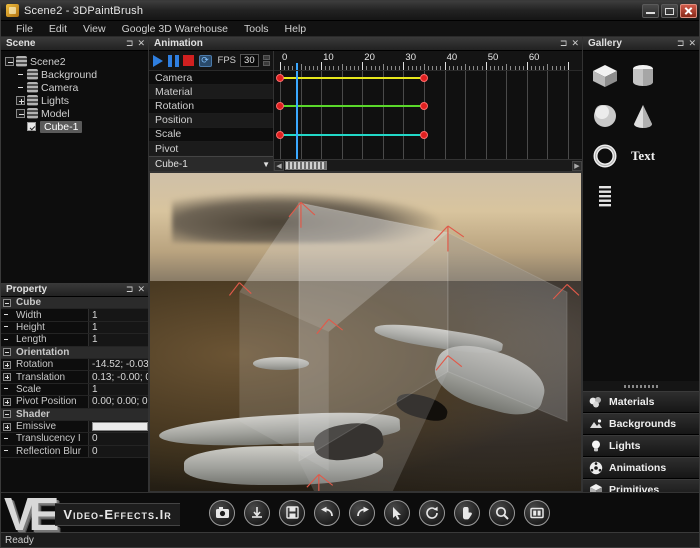  Describe the element at coordinates (74, 439) in the screenshot. I see `property-row-translucency: Translucency I 0` at that location.